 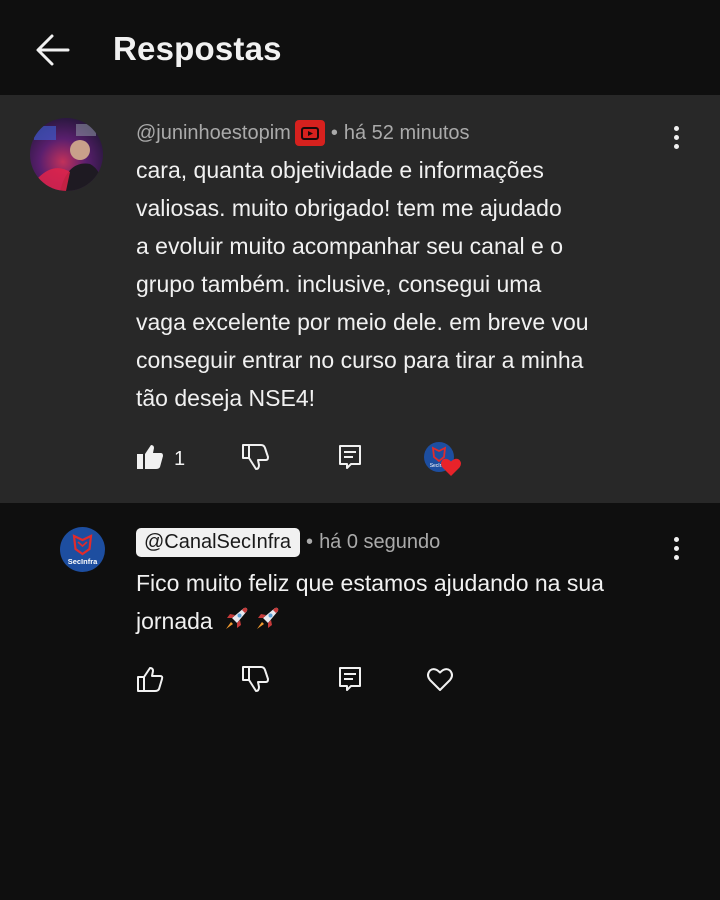 What do you see at coordinates (360, 47) in the screenshot?
I see `top-app-bar: Respostas` at bounding box center [360, 47].